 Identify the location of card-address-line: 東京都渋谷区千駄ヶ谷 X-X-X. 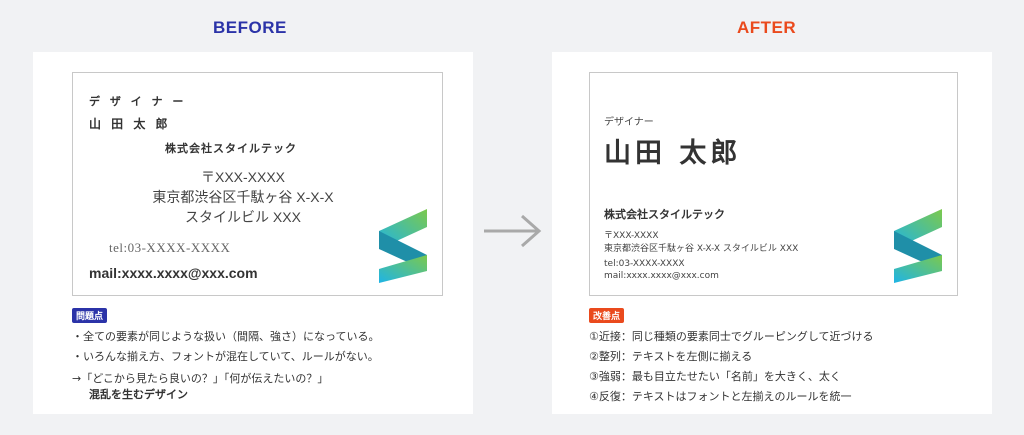
(243, 197).